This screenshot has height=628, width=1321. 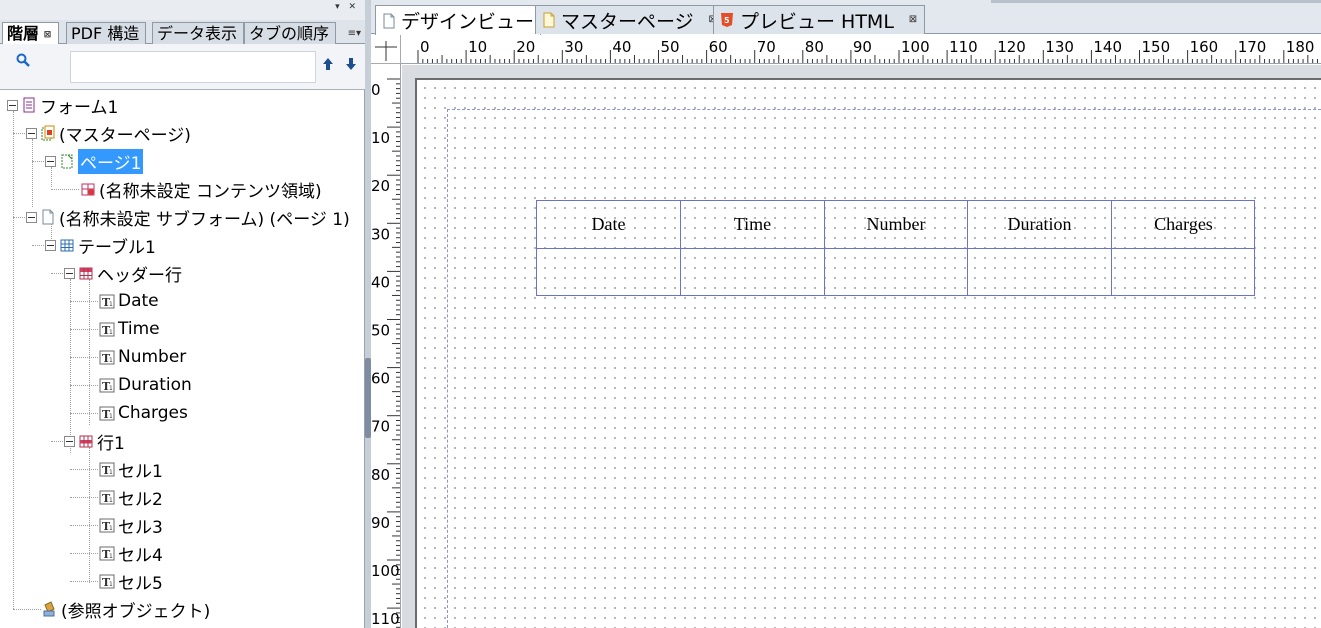 I want to click on tree-item-cell1: T1 セル1, so click(x=131, y=469).